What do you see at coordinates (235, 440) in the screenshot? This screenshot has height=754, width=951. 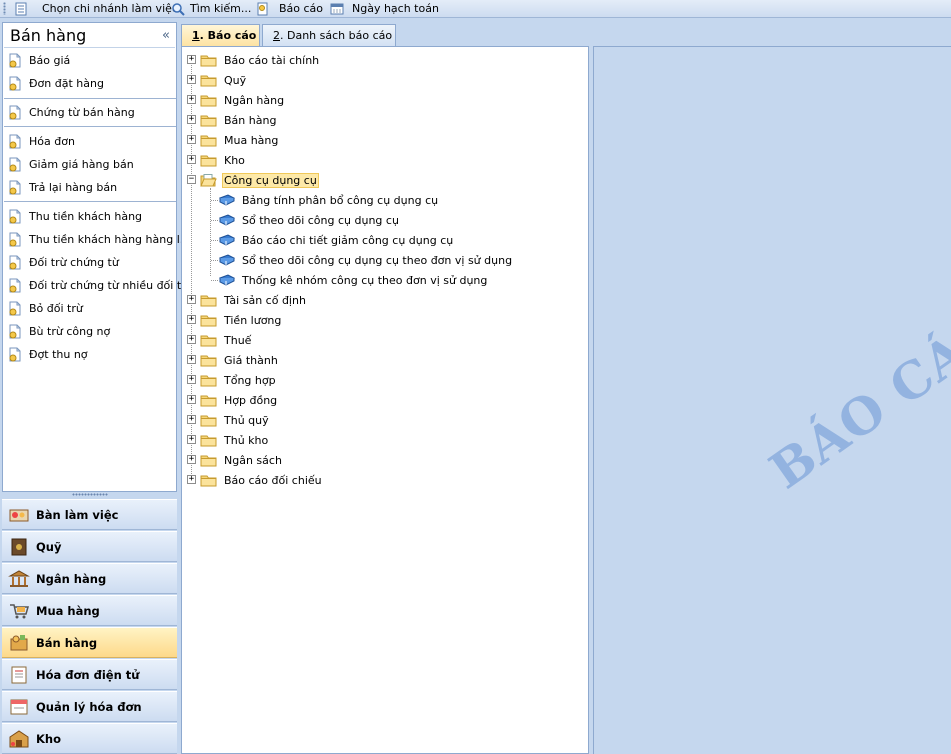 I see `tree-folder-item: Thủ kho` at bounding box center [235, 440].